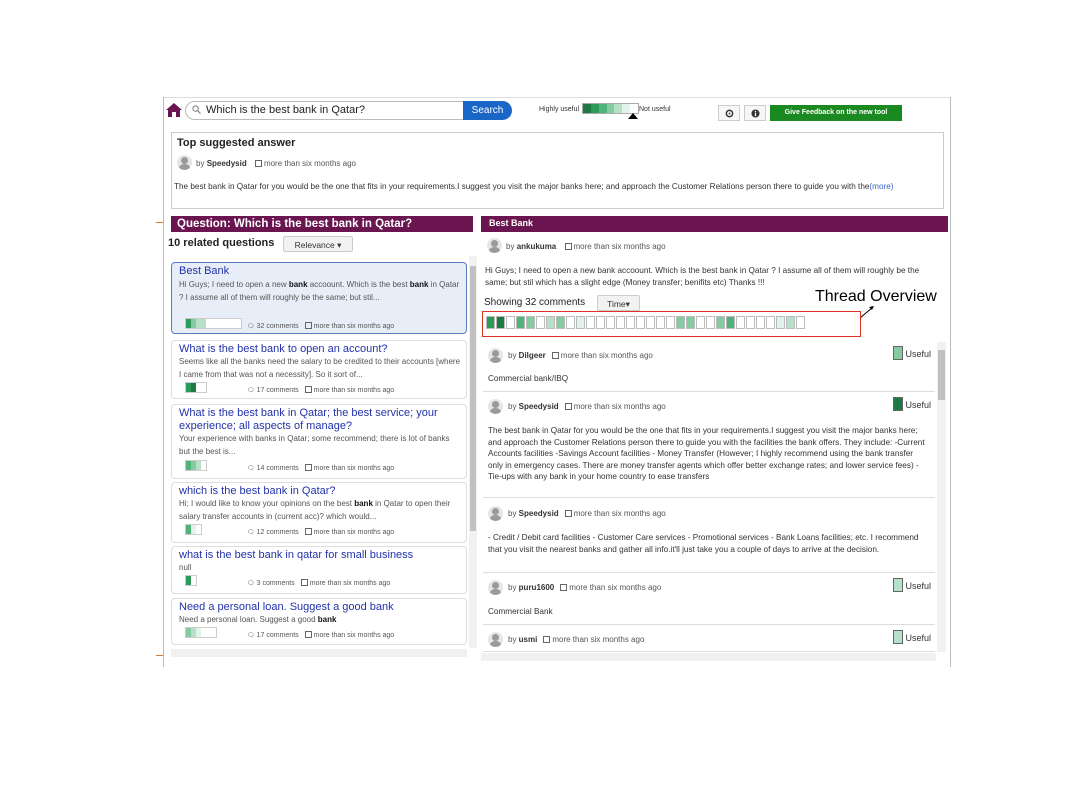  Describe the element at coordinates (532, 355) in the screenshot. I see `author-link: Dilgeer` at that location.